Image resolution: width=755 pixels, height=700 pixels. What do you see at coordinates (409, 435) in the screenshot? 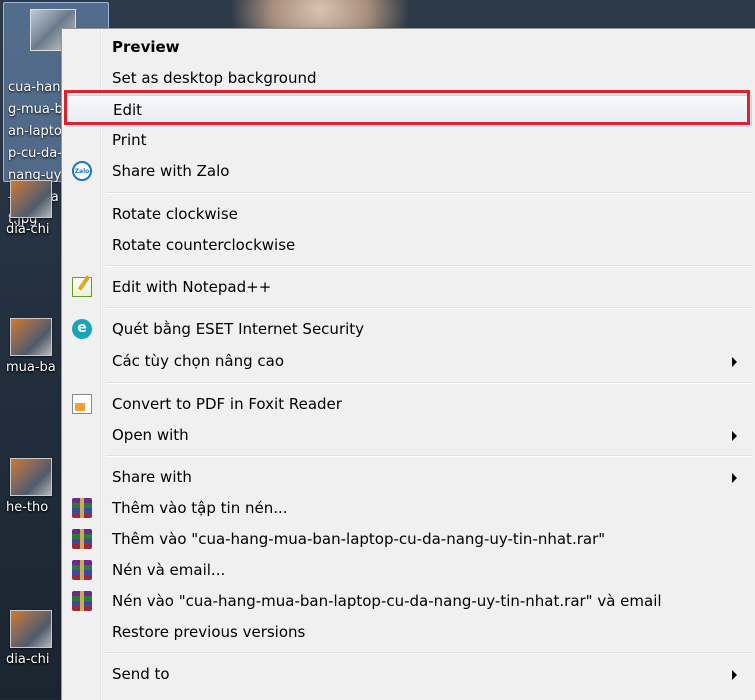
I see `menu-item-open-with: Open with` at bounding box center [409, 435].